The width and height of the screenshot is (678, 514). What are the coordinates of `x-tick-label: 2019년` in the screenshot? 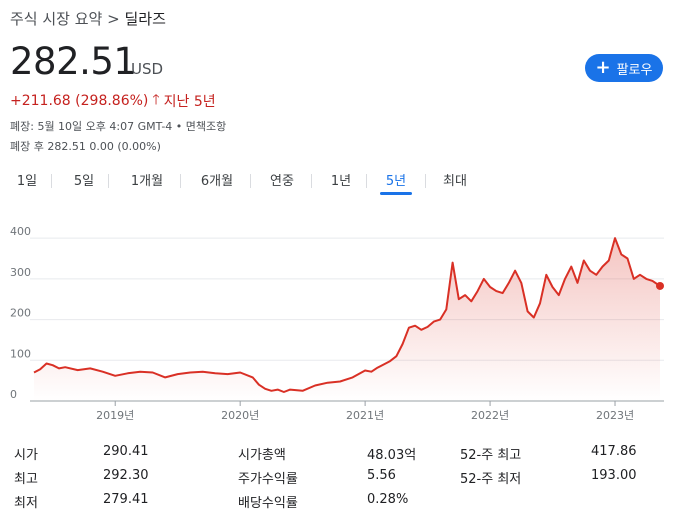 It's located at (115, 415).